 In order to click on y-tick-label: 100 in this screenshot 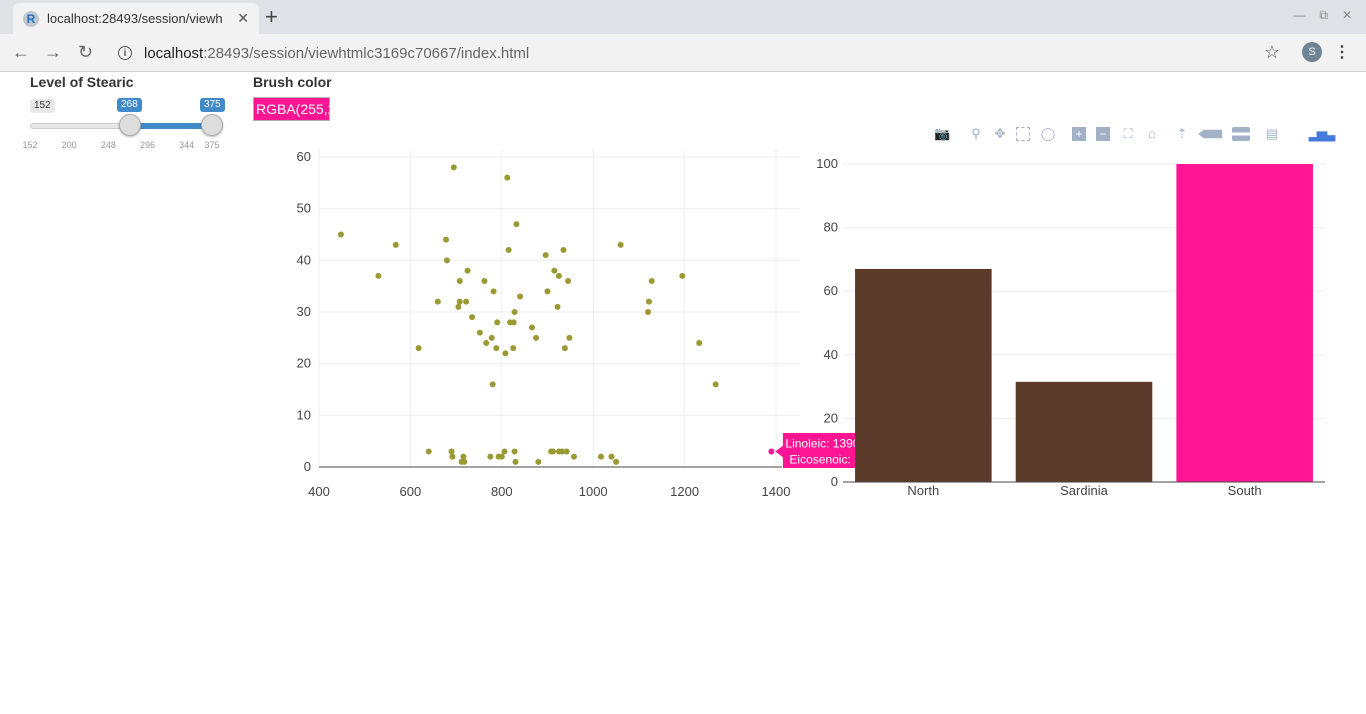, I will do `click(827, 163)`.